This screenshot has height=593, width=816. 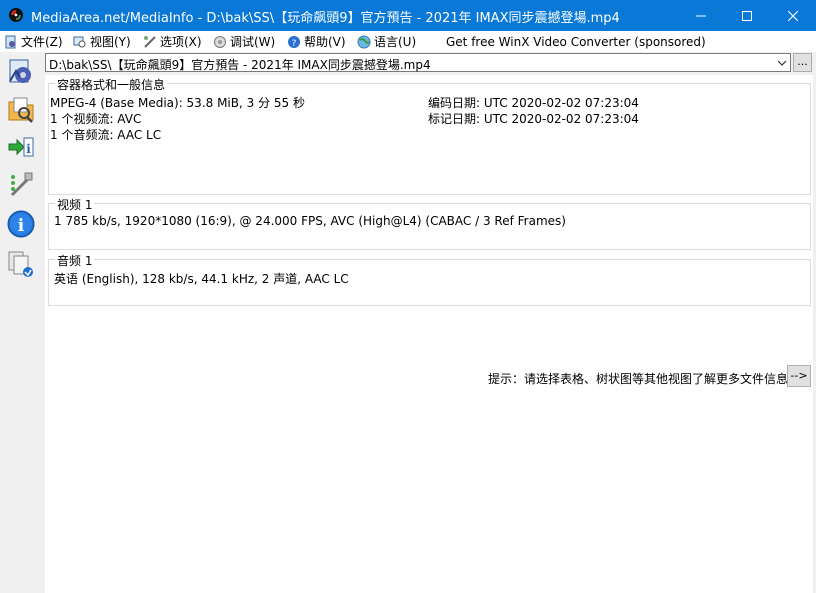 I want to click on menu-language: 语言(U), so click(x=386, y=41).